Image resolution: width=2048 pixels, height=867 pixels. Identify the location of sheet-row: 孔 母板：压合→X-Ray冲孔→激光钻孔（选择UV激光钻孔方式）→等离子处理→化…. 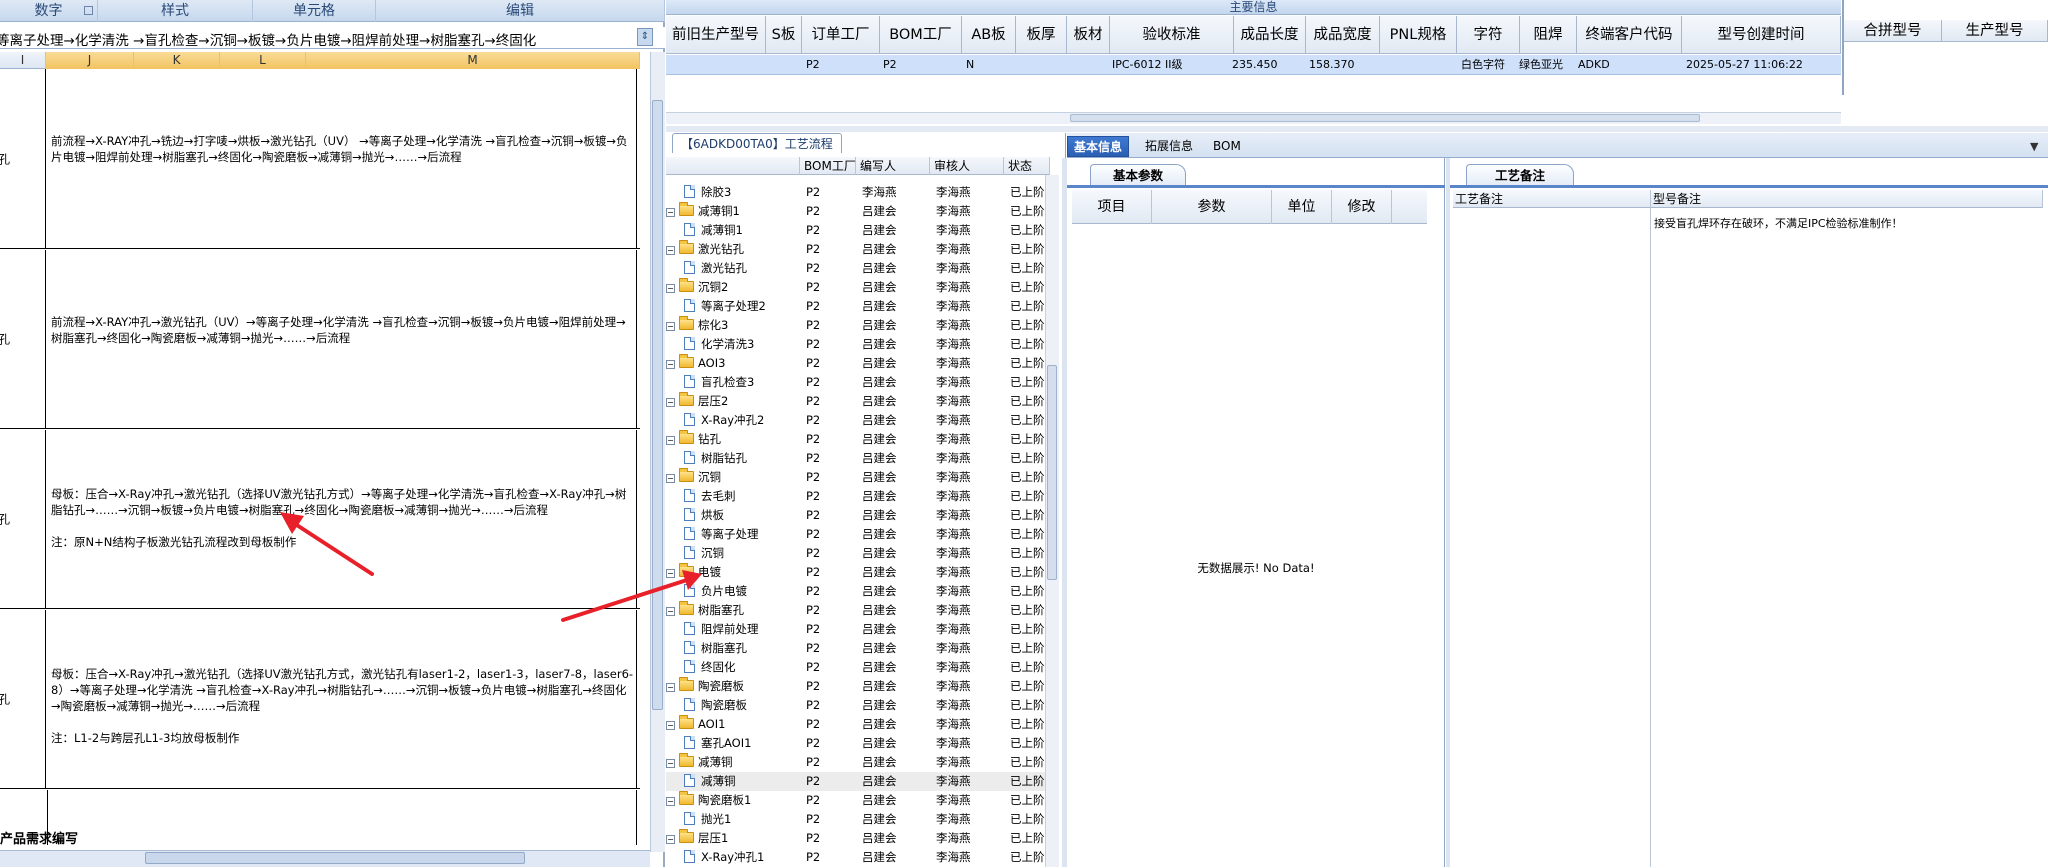
(320, 519).